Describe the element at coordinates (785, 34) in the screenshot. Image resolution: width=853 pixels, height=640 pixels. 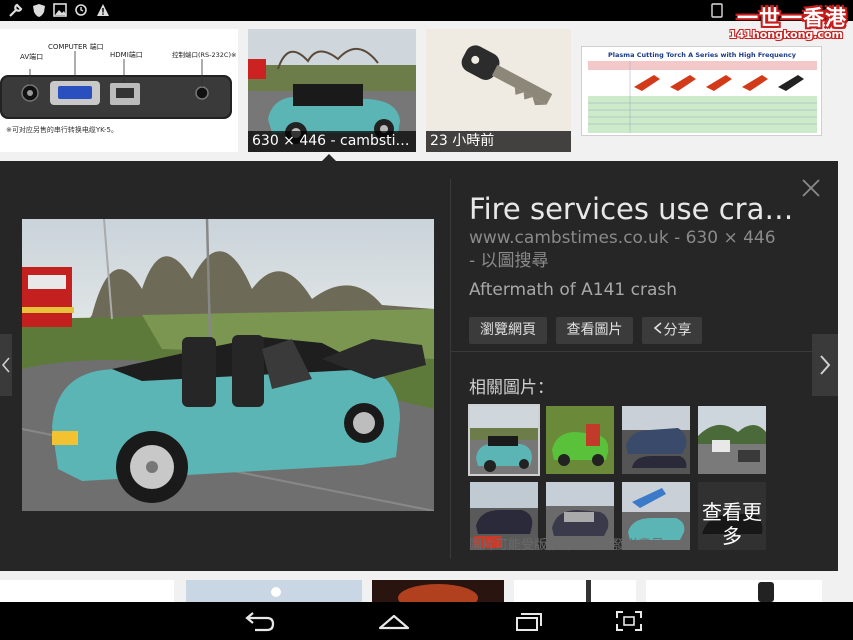
I see `watermark-url: 141hongkong.com` at that location.